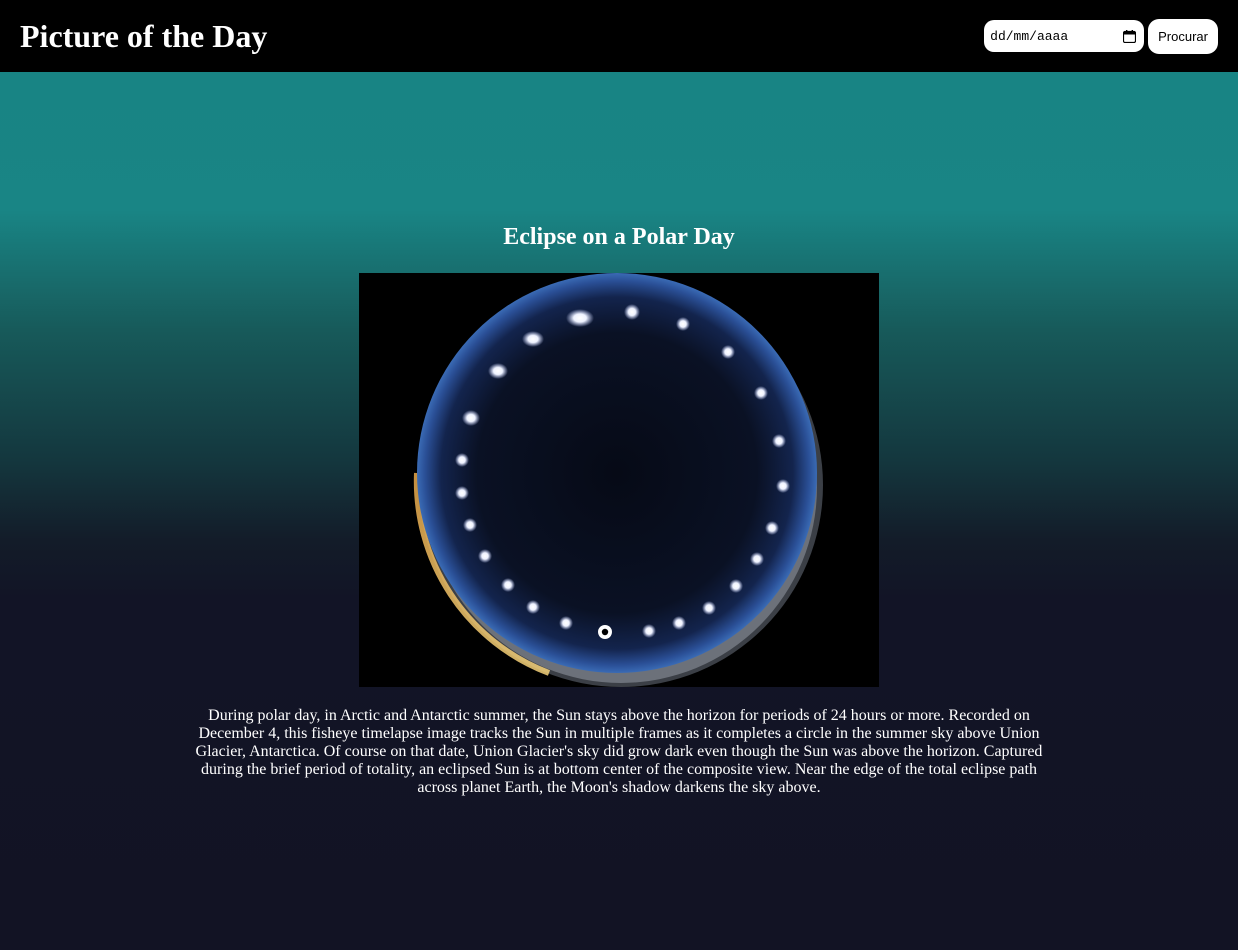  Describe the element at coordinates (1029, 36) in the screenshot. I see `date-input-placeholder: dd/mm/aaaa` at that location.